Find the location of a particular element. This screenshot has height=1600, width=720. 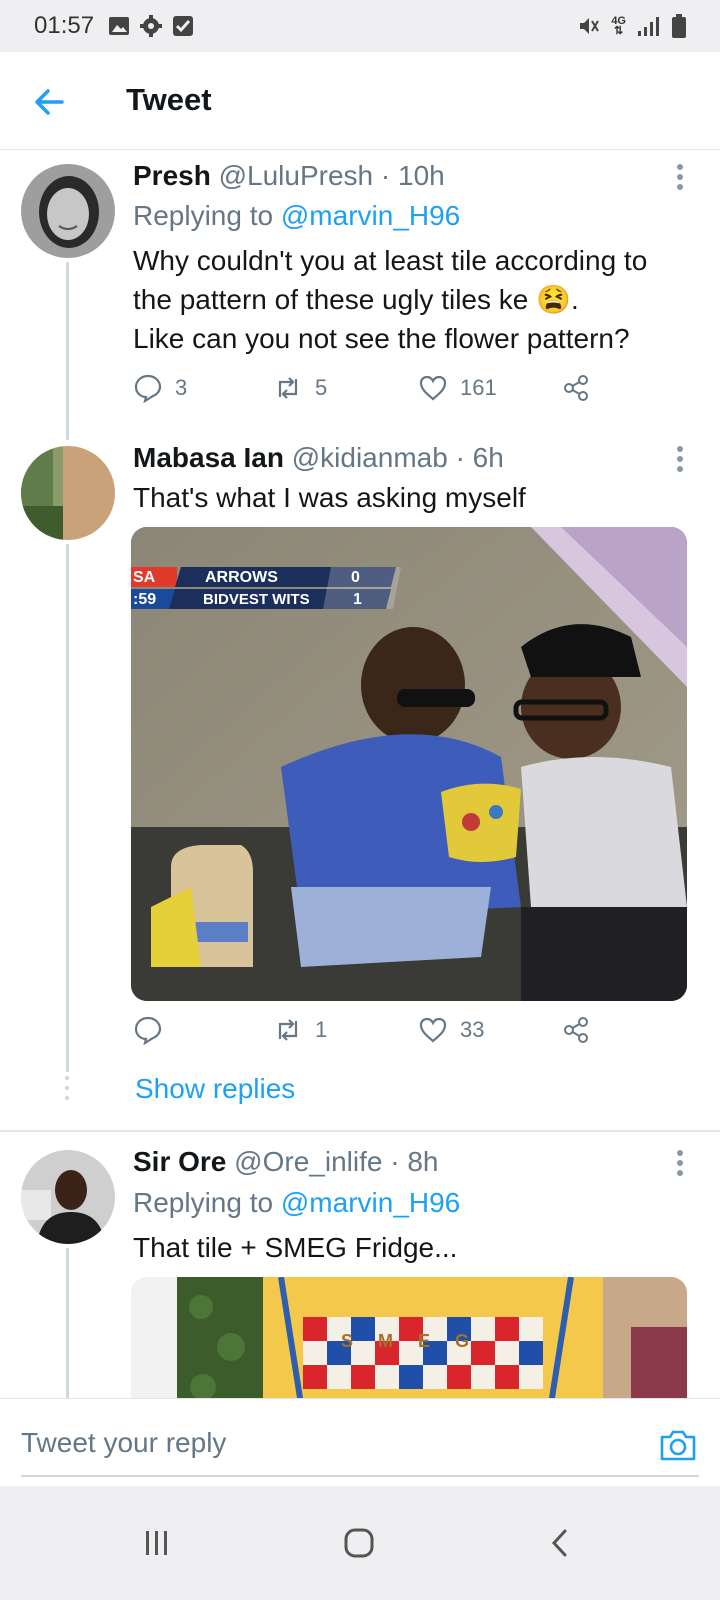

reply-input-underline is located at coordinates (360, 1476).